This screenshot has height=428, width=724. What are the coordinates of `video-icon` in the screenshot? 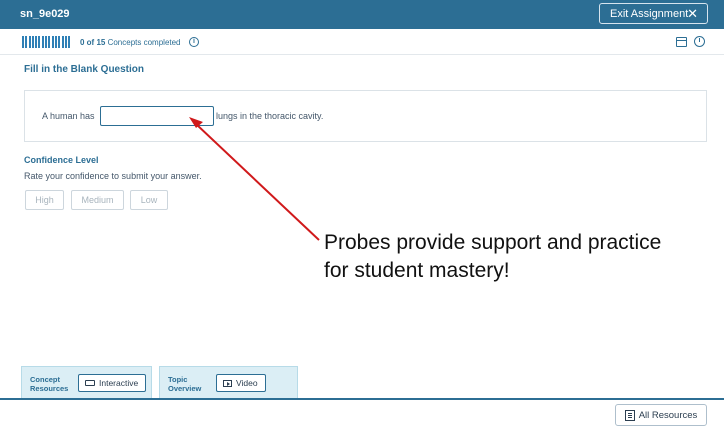 It's located at (227, 383).